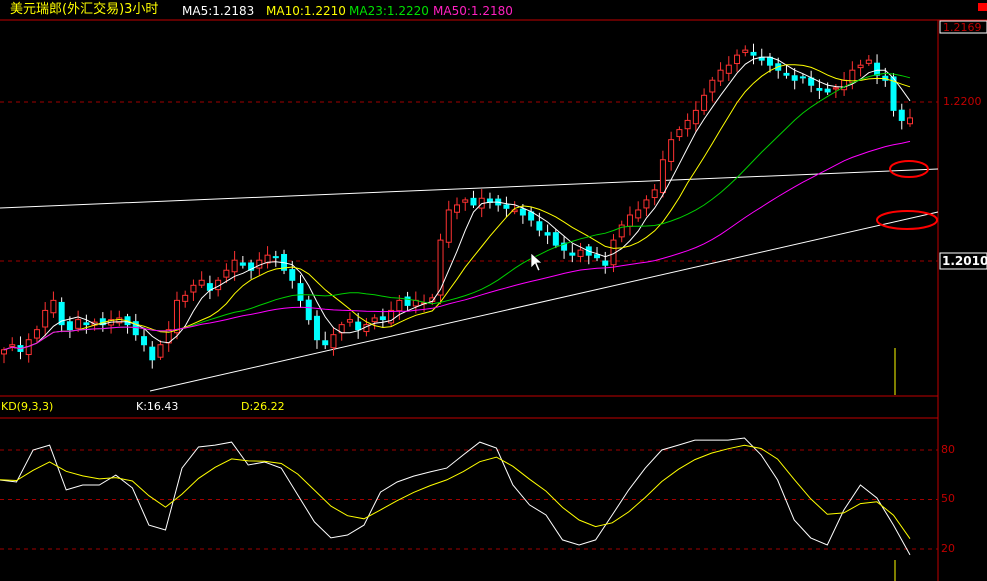 Image resolution: width=987 pixels, height=581 pixels. I want to click on chart-title: 美元瑞郎(外汇交易)3小时, so click(84, 9).